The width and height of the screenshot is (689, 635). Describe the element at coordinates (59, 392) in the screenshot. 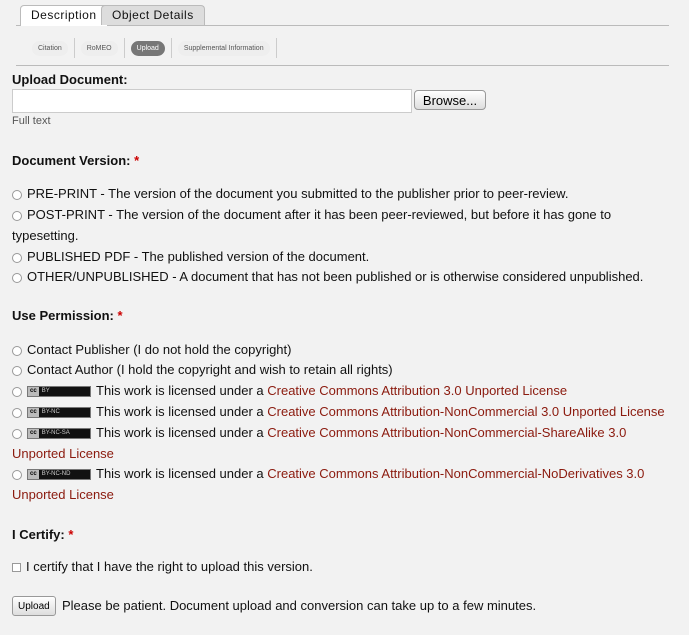

I see `cc-badge-icon: cc BY` at that location.